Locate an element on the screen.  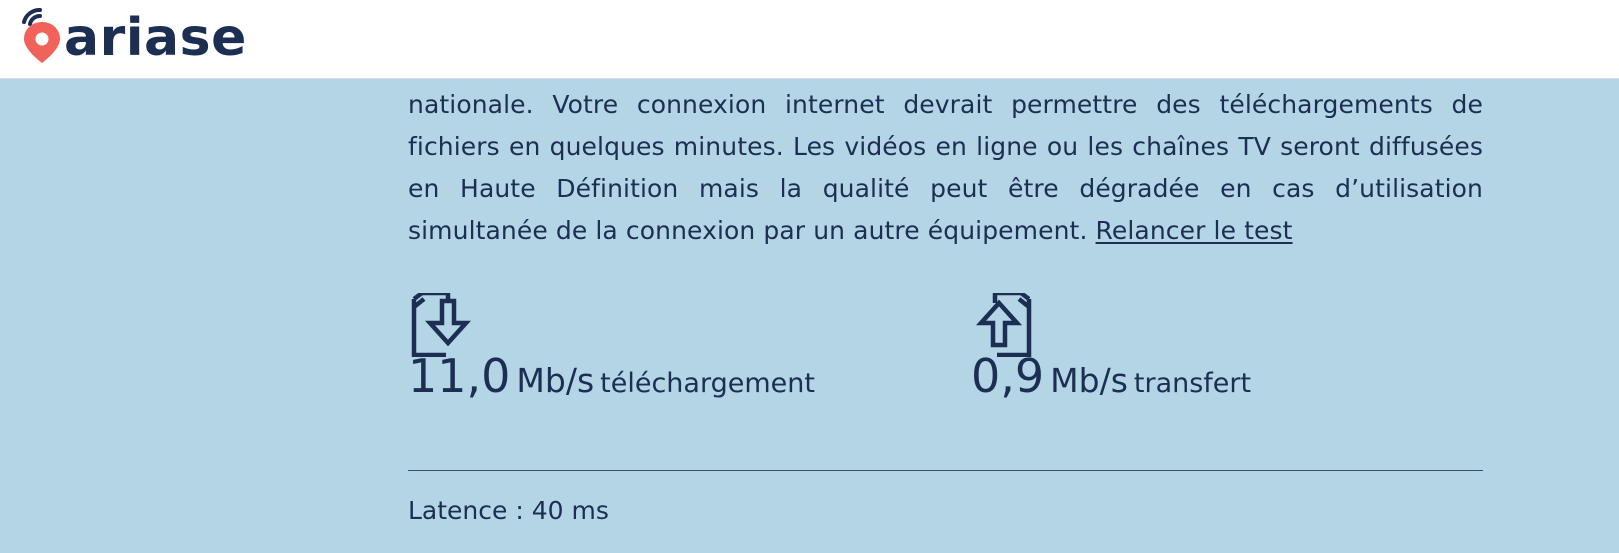
upload-file-icon is located at coordinates (1003, 325).